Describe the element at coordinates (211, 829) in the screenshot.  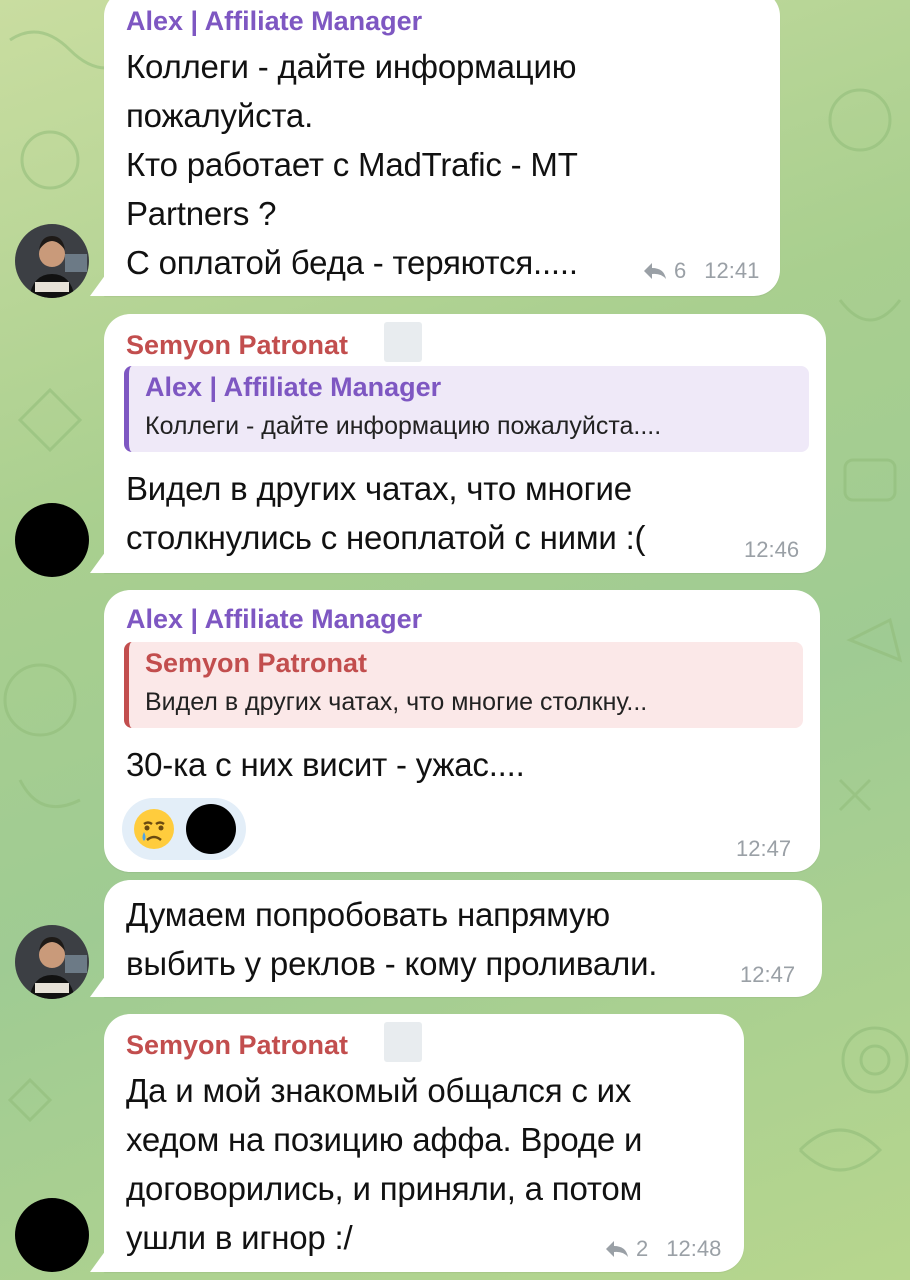
I see `reaction-avatar` at that location.